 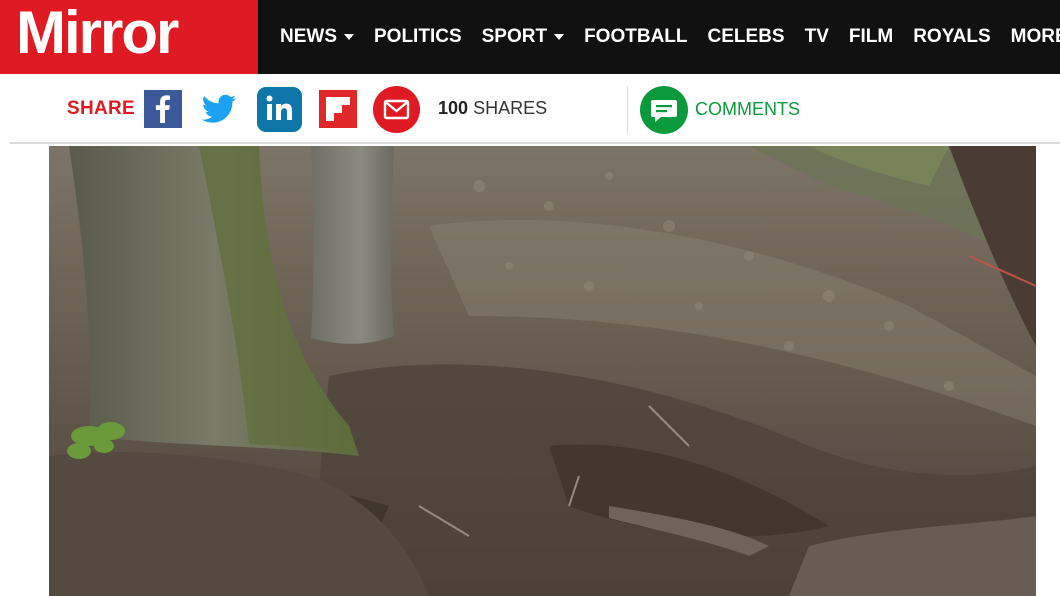 I want to click on twitter-icon, so click(x=219, y=108).